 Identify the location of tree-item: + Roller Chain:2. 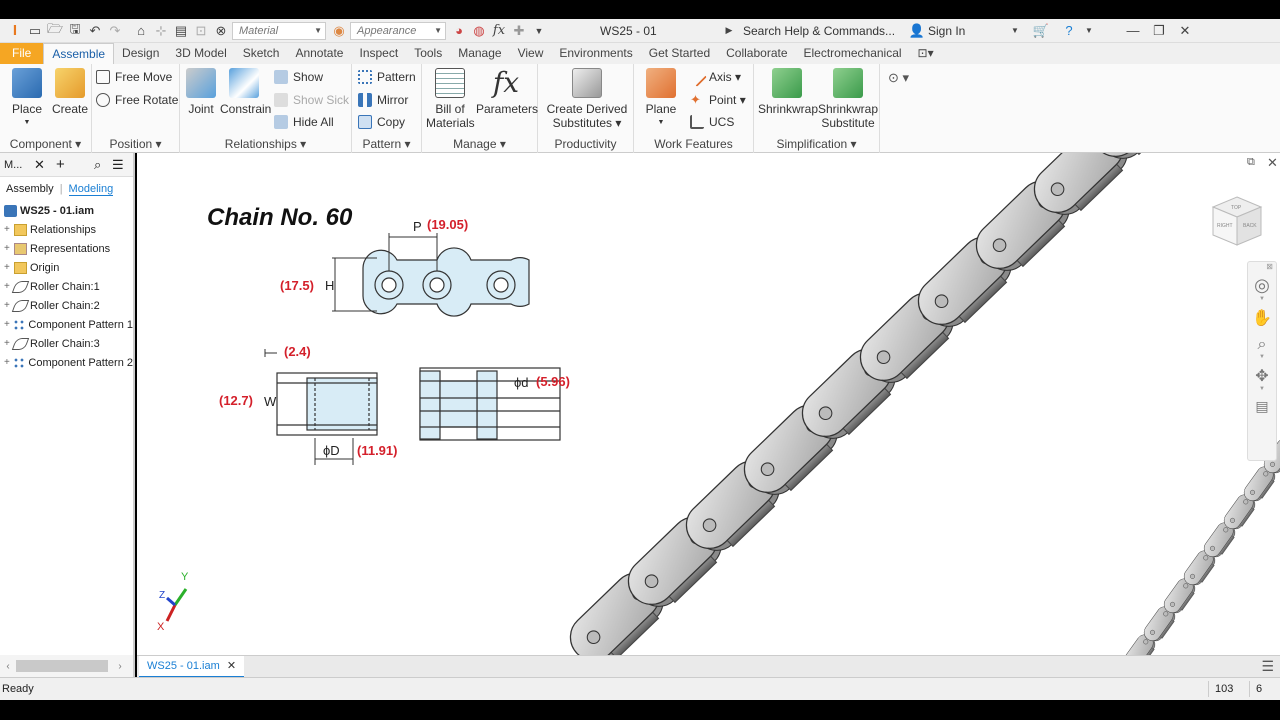
(66, 305).